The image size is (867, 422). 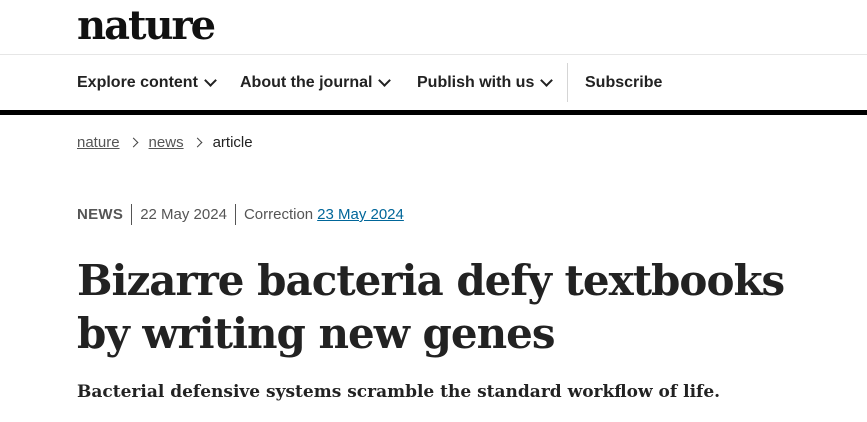 I want to click on nav-about-the-journal: About the journal, so click(x=316, y=82).